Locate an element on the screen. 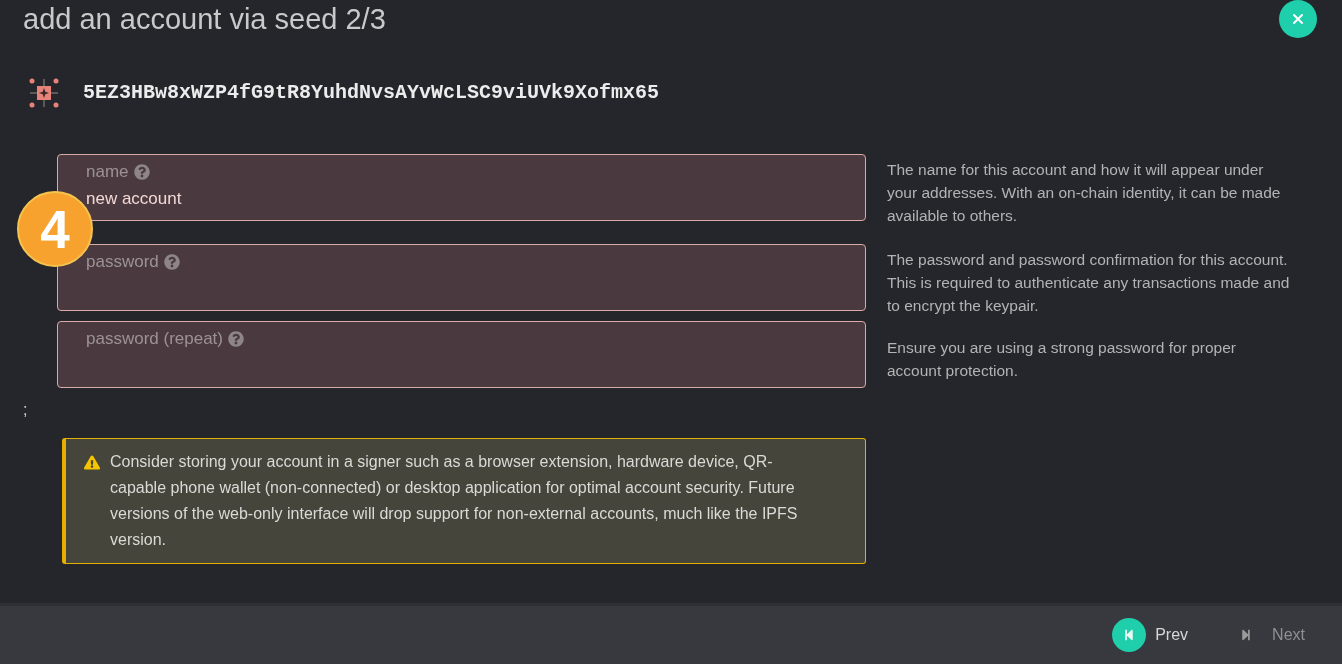 This screenshot has height=664, width=1342. field-label: password (repeat) is located at coordinates (154, 339).